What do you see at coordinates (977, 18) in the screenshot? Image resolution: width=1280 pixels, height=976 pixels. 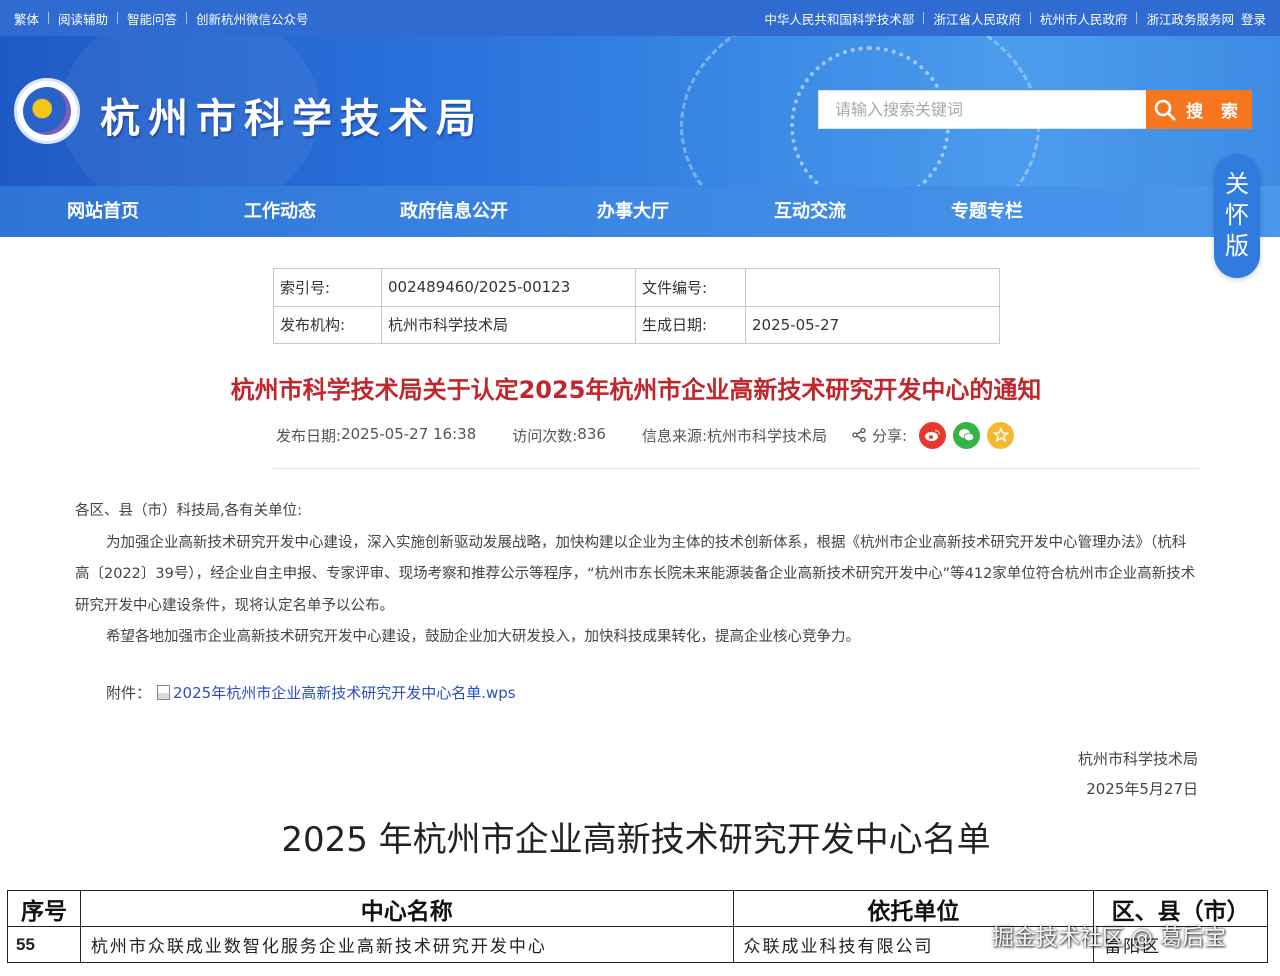 I see `zhejiang-gov-link: 浙江省人民政府` at bounding box center [977, 18].